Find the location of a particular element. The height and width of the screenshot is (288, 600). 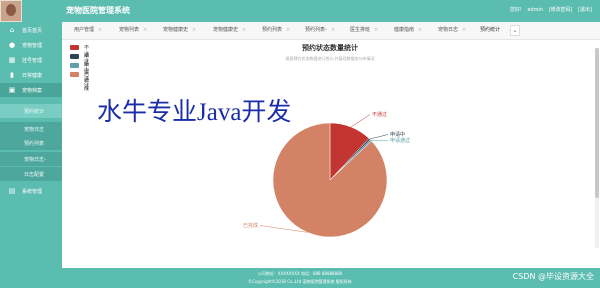

sidebar-item-registration: ▦ 挂号管理 is located at coordinates (31, 60).